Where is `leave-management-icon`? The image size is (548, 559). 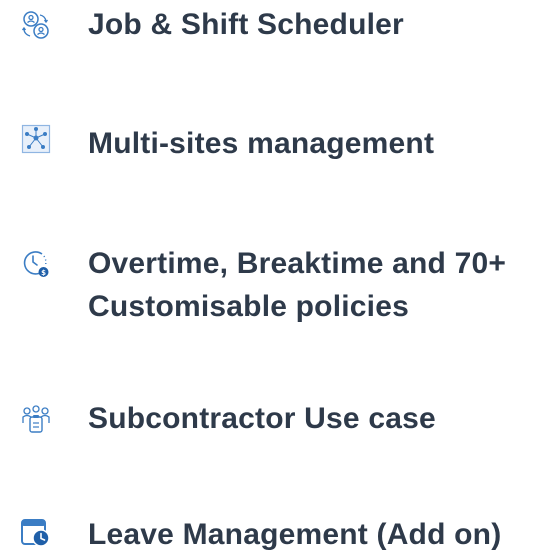
leave-management-icon is located at coordinates (35, 532).